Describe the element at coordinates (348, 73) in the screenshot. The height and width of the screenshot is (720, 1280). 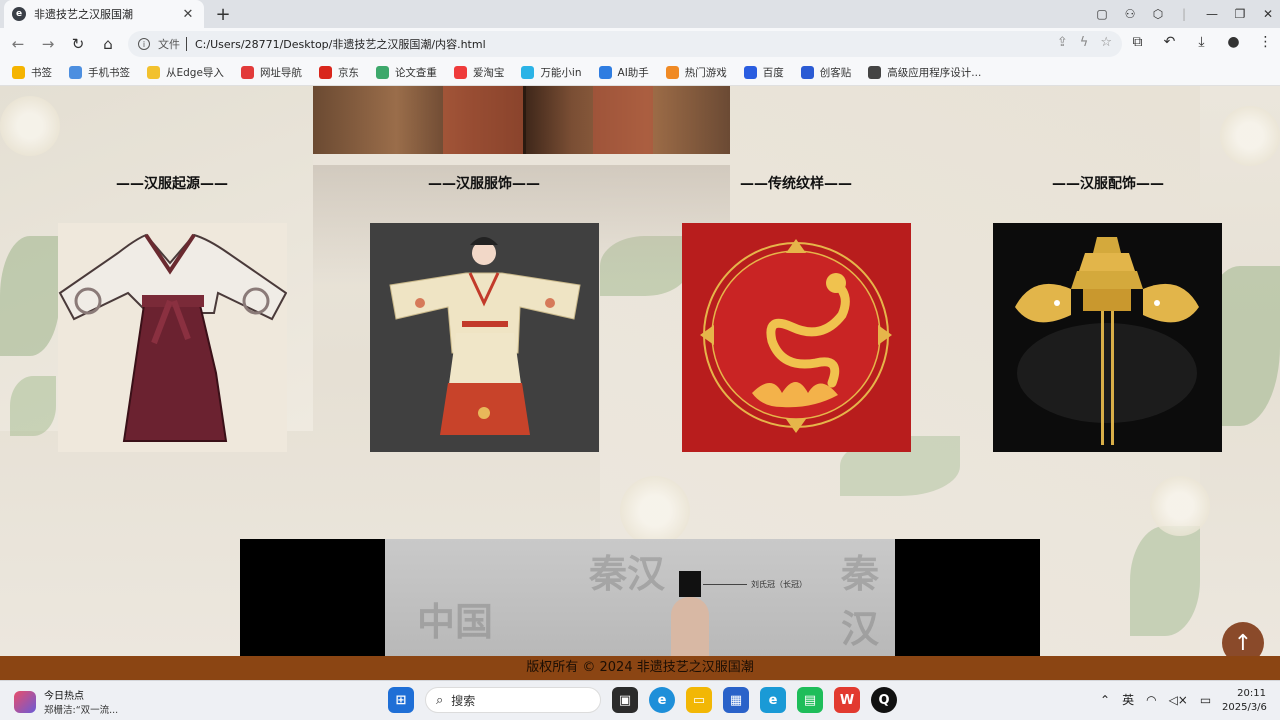
I see `bookmark-label: 京东` at that location.